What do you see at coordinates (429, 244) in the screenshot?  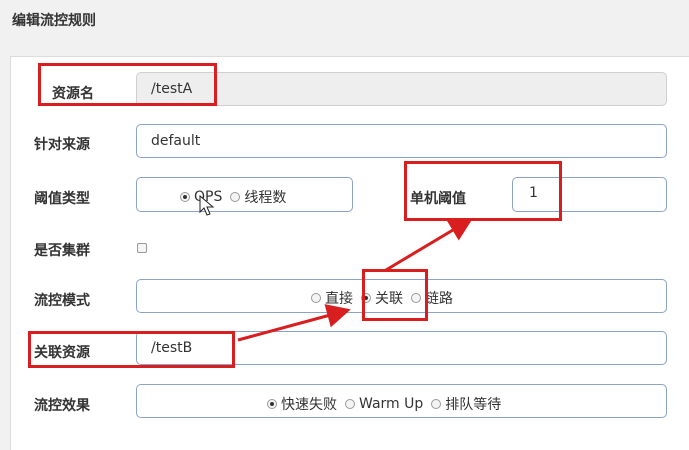 I see `arrow-relate-to-threshold` at bounding box center [429, 244].